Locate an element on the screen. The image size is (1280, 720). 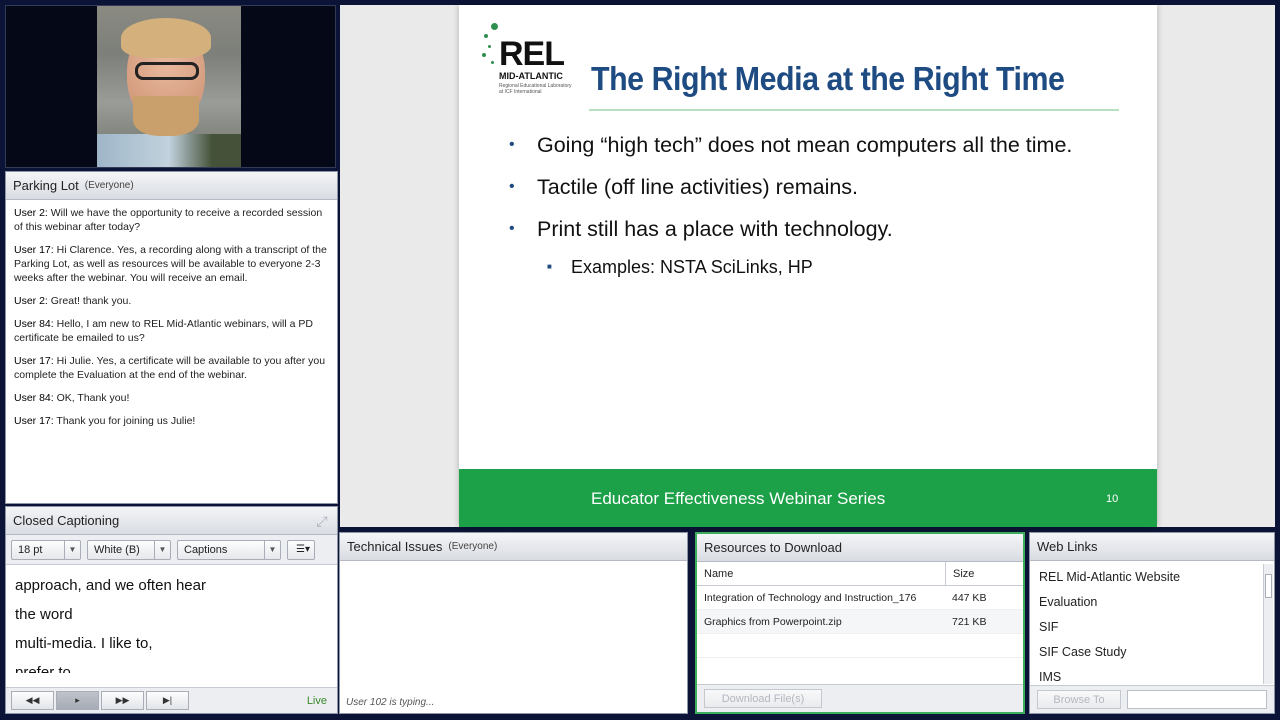
menu-icon: ☰▾ is located at coordinates (303, 549).